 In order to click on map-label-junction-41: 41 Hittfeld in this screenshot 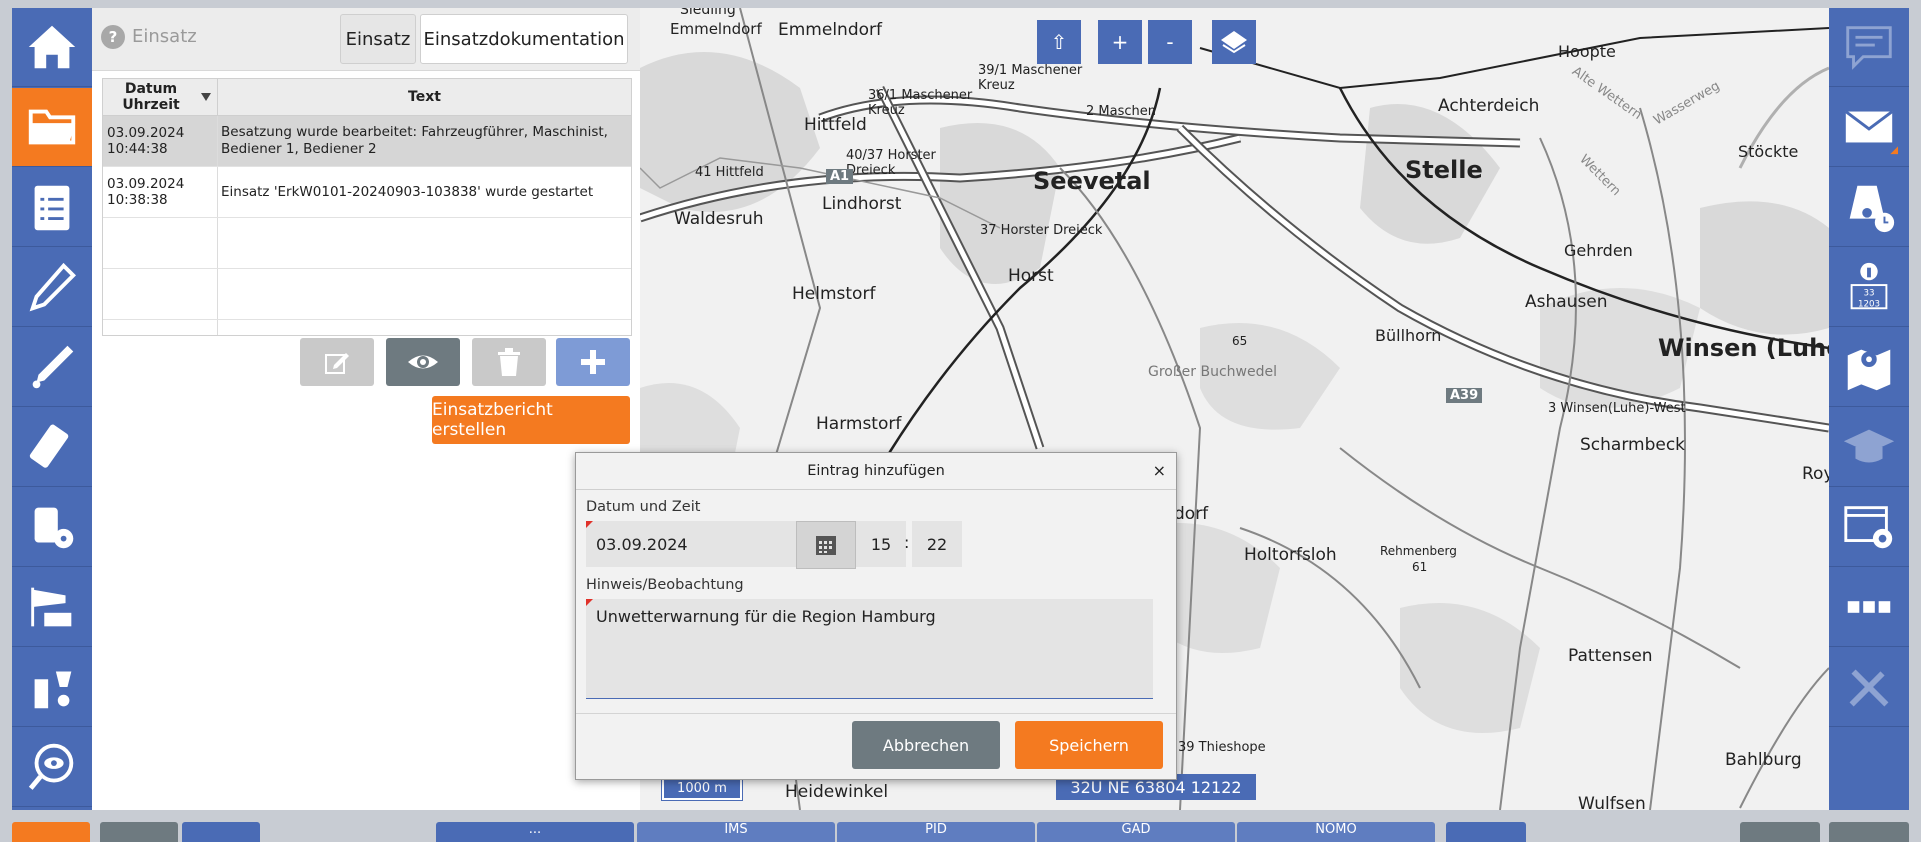, I will do `click(729, 172)`.